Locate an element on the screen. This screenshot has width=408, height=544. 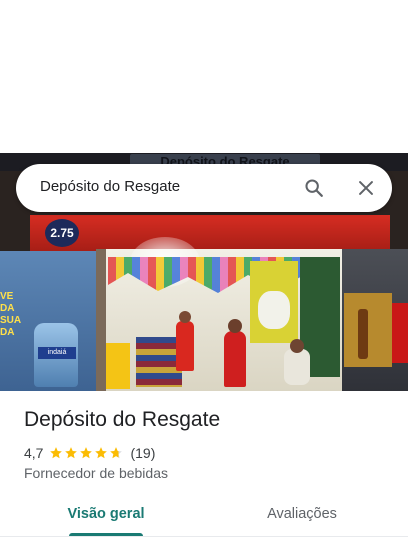
left-wall-text: VE DA SUA DA is located at coordinates (10, 314).